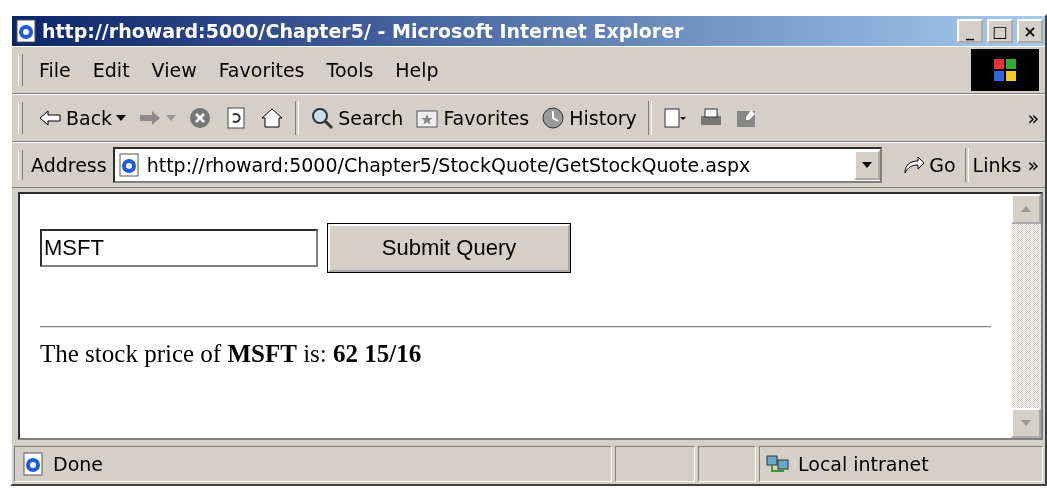 Image resolution: width=1047 pixels, height=490 pixels. What do you see at coordinates (727, 464) in the screenshot?
I see `status-pane` at bounding box center [727, 464].